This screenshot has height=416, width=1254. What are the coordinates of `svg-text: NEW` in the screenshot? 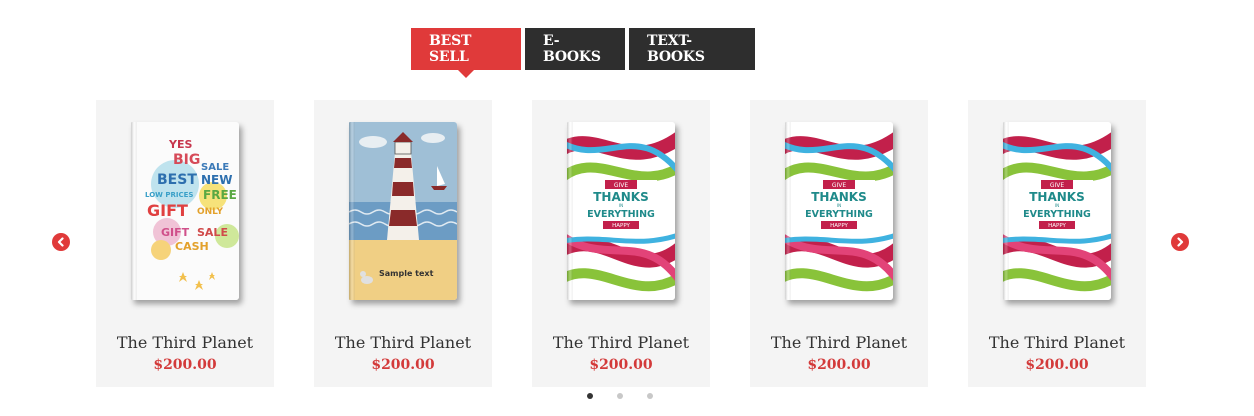 It's located at (216, 180).